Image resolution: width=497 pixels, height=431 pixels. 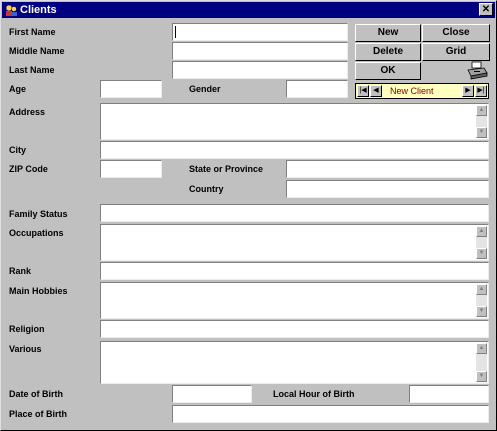 What do you see at coordinates (38, 414) in the screenshot?
I see `label-place-of-birth: Place of Birth` at bounding box center [38, 414].